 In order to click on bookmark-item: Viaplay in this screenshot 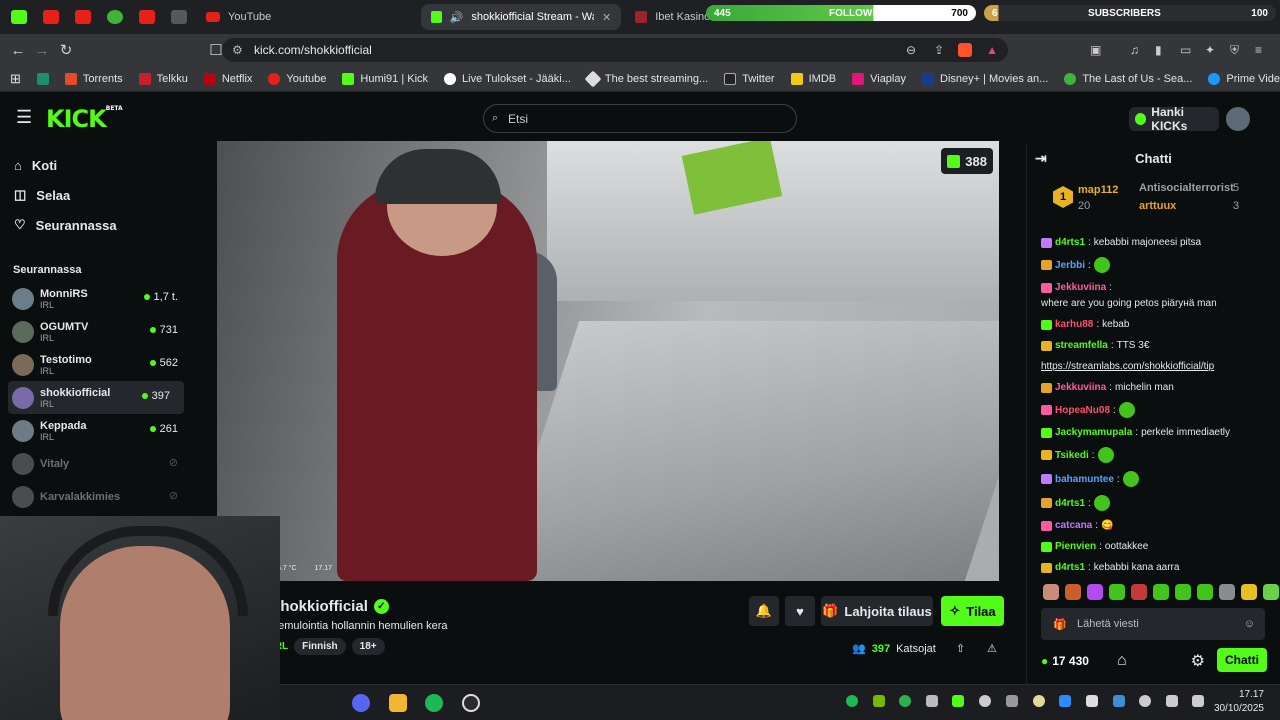, I will do `click(879, 78)`.